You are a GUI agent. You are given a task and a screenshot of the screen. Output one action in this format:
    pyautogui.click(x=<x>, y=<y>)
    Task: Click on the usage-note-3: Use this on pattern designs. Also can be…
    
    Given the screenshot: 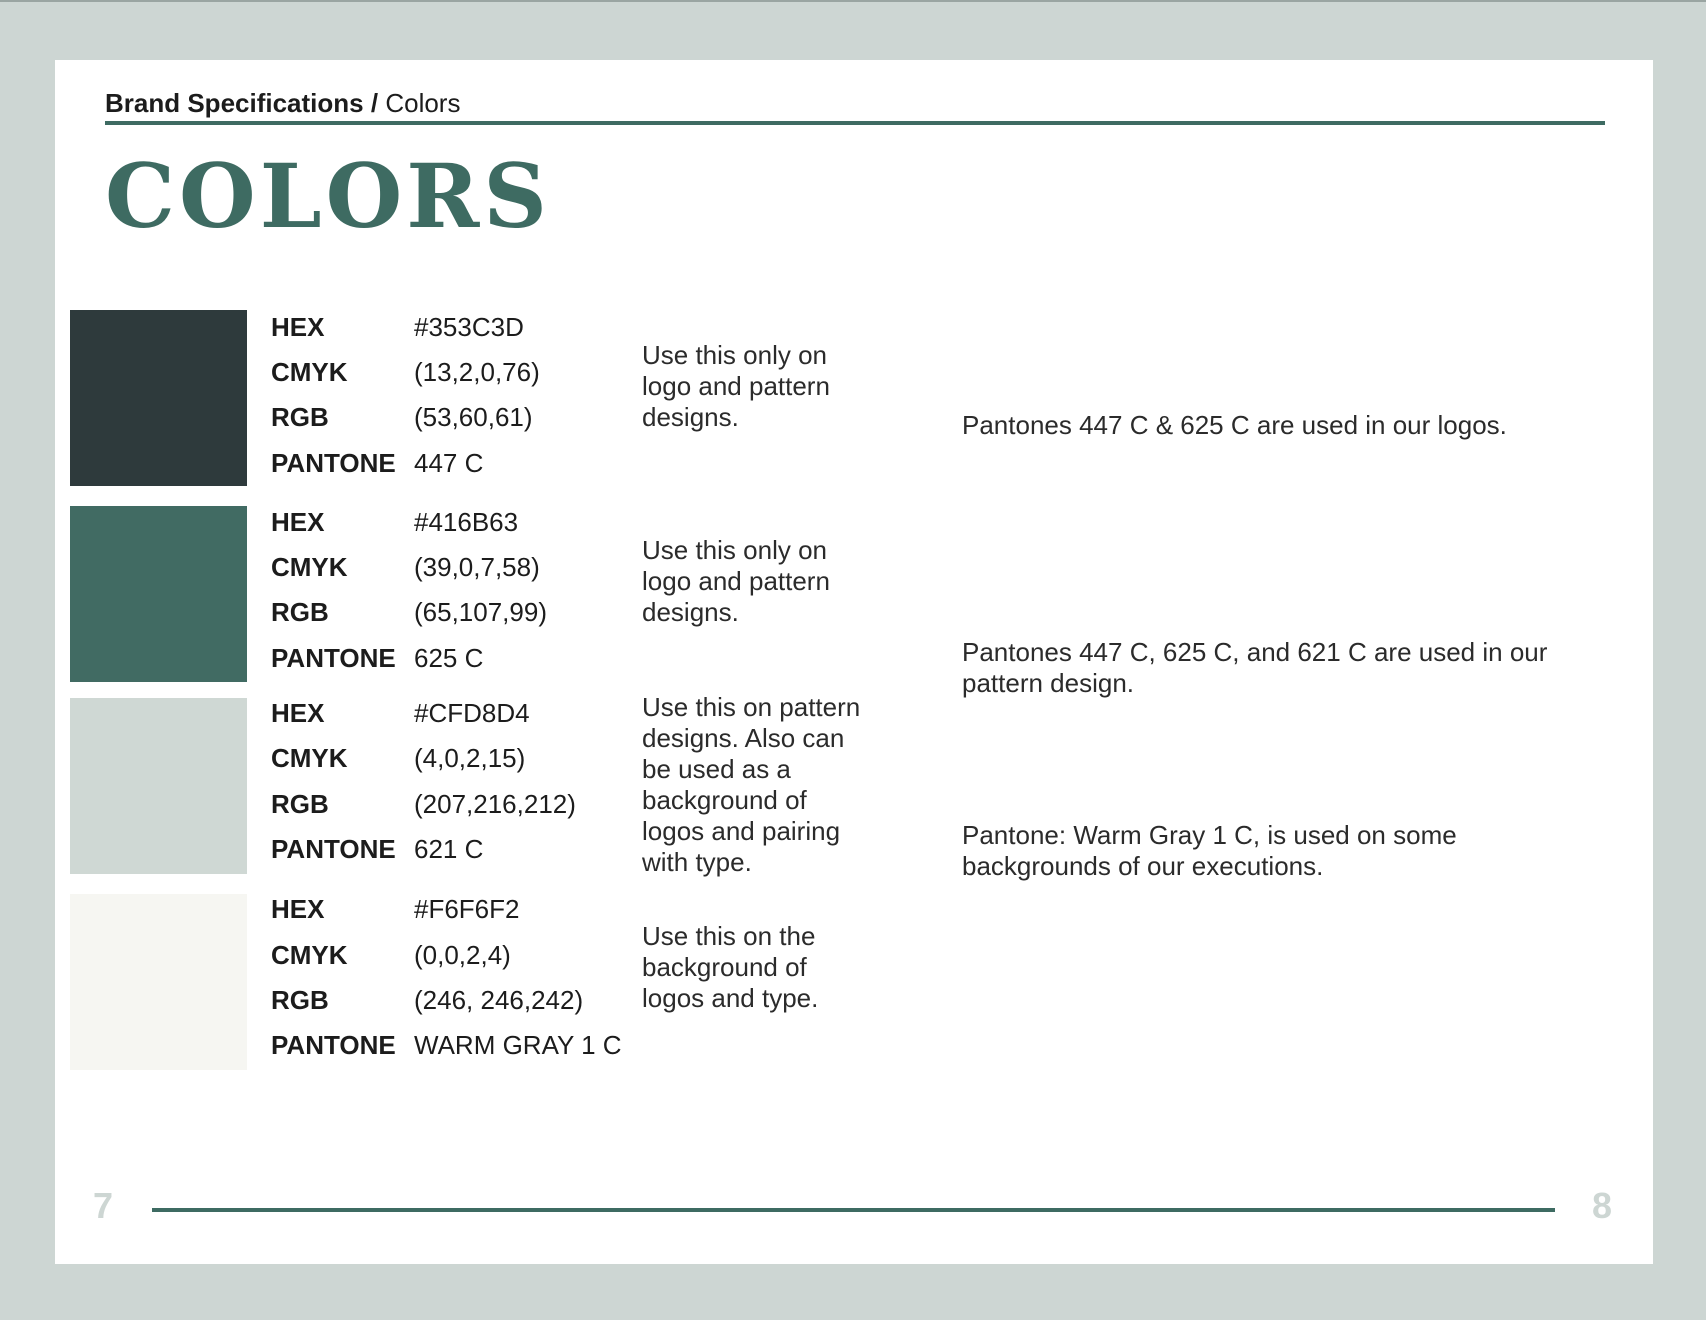 What is the action you would take?
    pyautogui.click(x=751, y=784)
    